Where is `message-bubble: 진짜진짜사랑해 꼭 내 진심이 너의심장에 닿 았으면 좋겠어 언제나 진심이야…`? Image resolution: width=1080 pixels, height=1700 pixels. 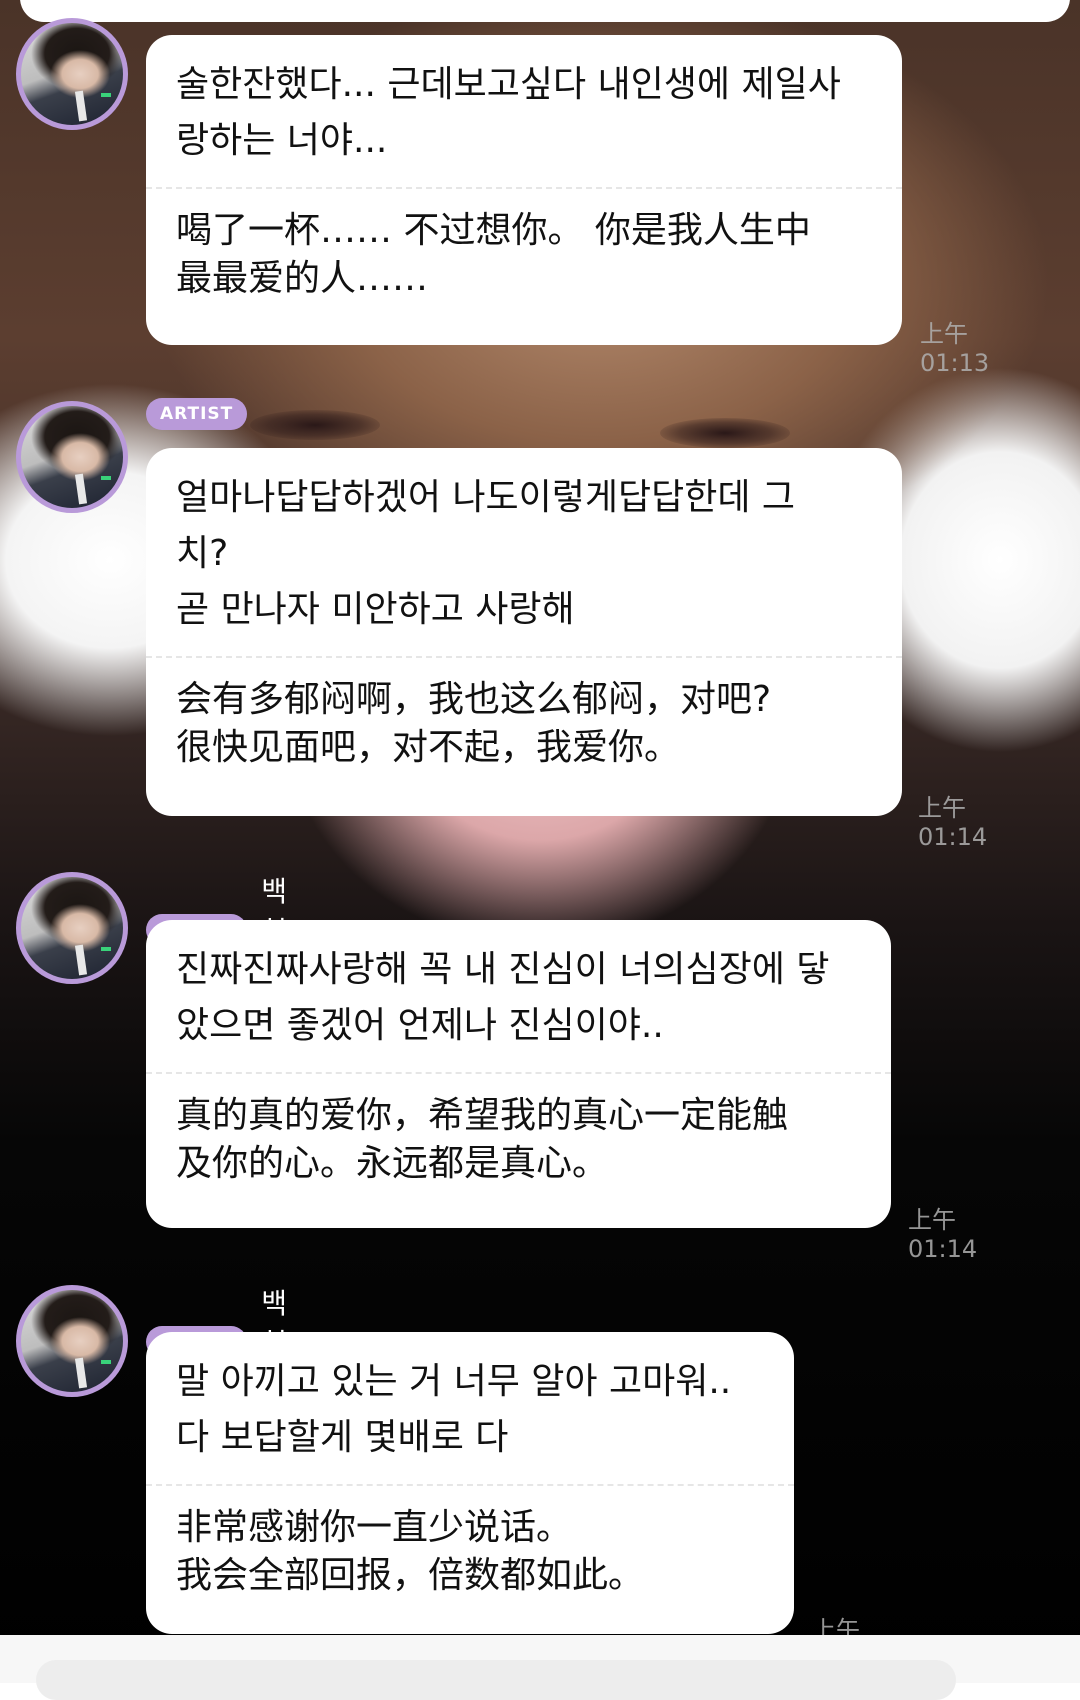
message-bubble: 진짜진짜사랑해 꼭 내 진심이 너의심장에 닿 았으면 좋겠어 언제나 진심이야… is located at coordinates (518, 1074).